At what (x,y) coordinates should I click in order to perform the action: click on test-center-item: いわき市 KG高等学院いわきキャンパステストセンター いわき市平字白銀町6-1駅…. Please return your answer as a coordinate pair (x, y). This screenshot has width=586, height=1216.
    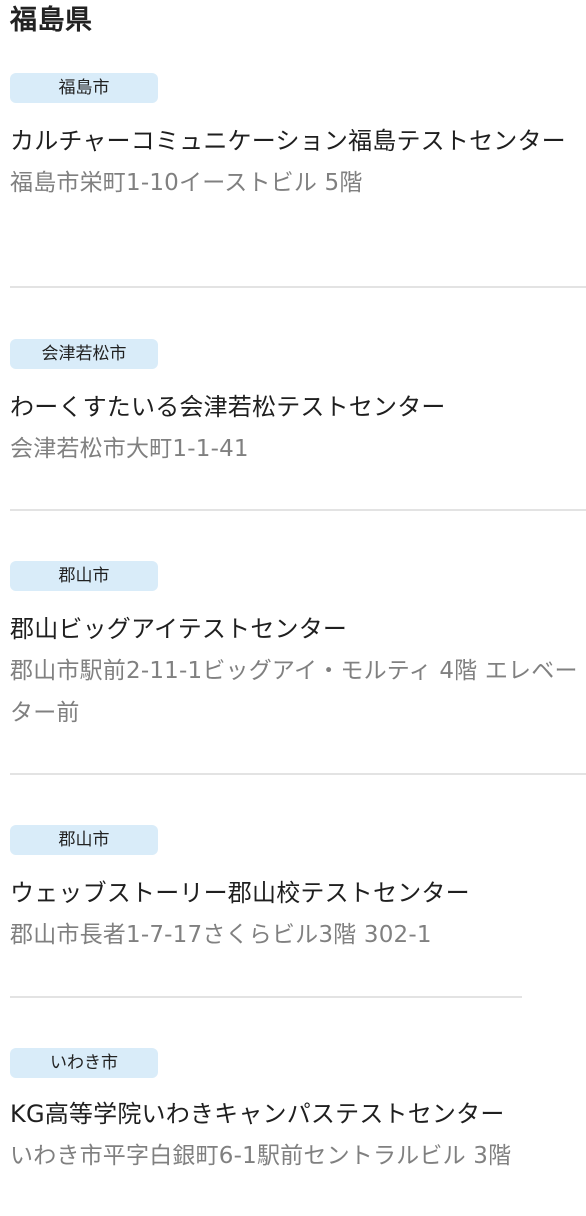
    Looking at the image, I should click on (298, 1112).